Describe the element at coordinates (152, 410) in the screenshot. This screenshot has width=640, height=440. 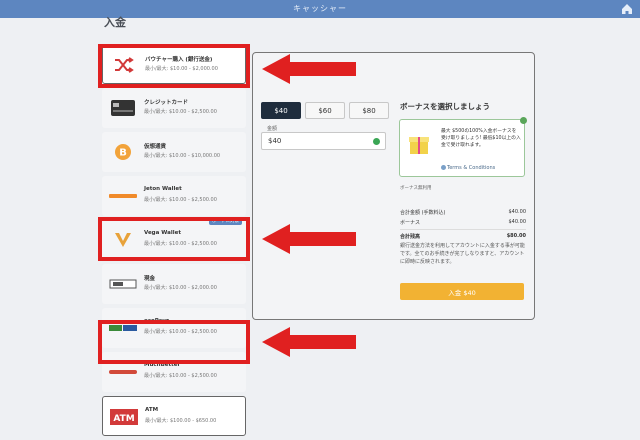
I see `method-name: ATM` at that location.